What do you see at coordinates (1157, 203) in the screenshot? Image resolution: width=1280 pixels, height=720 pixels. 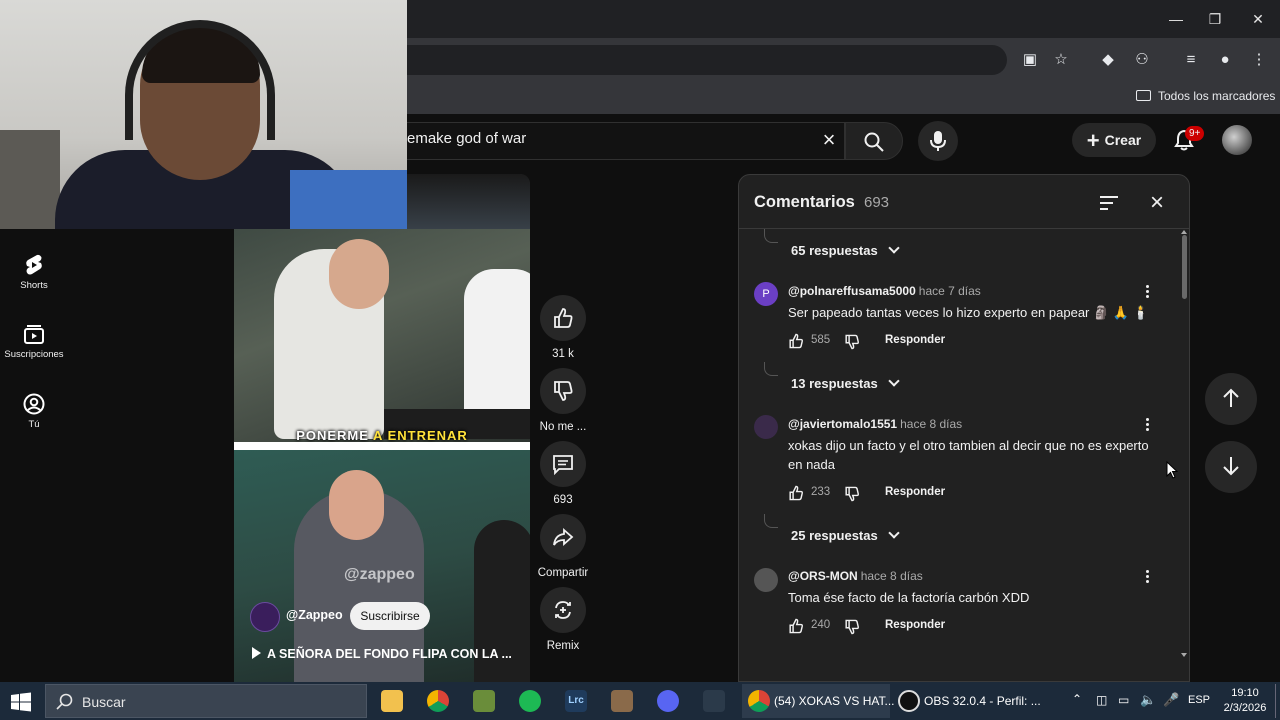 I see `close-comments-icon: ×` at bounding box center [1157, 203].